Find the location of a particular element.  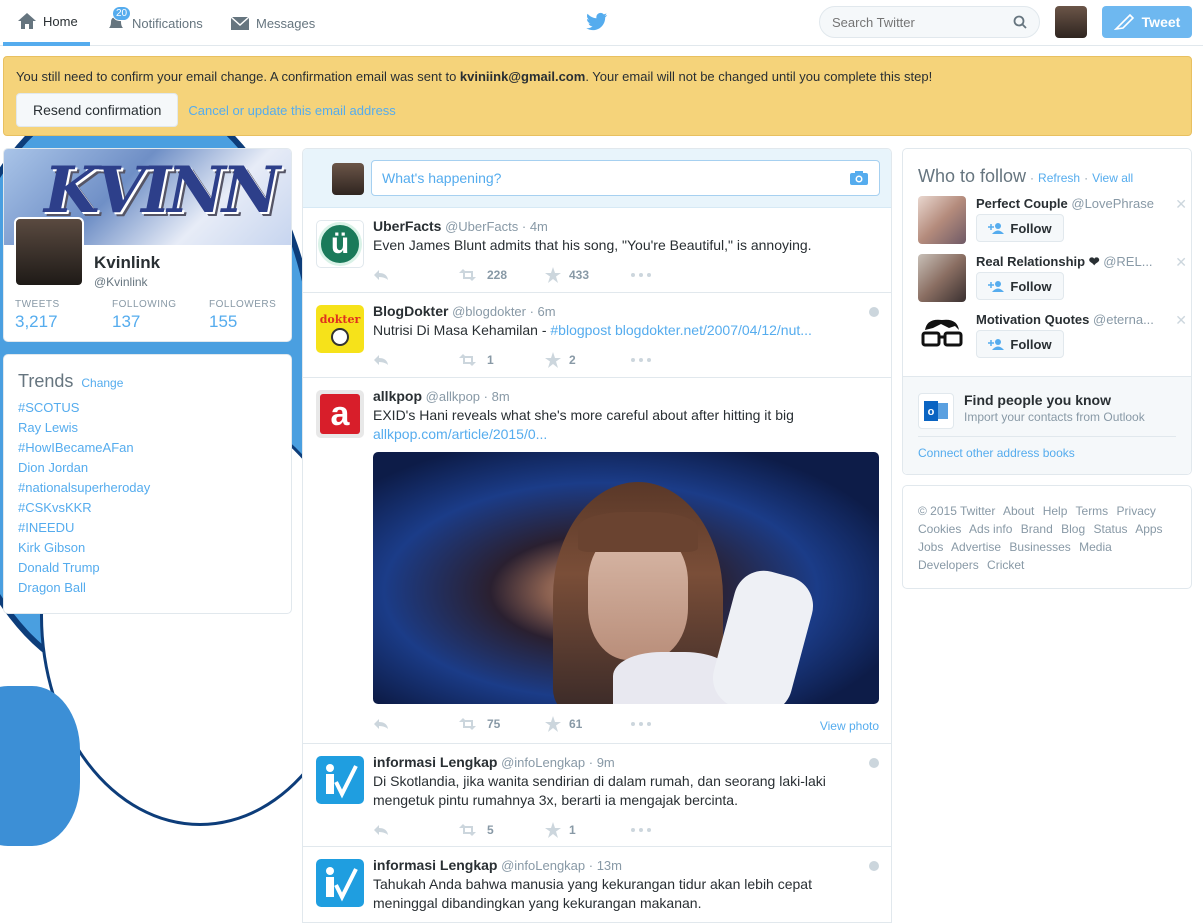

footer-link: Brand is located at coordinates (1037, 529).